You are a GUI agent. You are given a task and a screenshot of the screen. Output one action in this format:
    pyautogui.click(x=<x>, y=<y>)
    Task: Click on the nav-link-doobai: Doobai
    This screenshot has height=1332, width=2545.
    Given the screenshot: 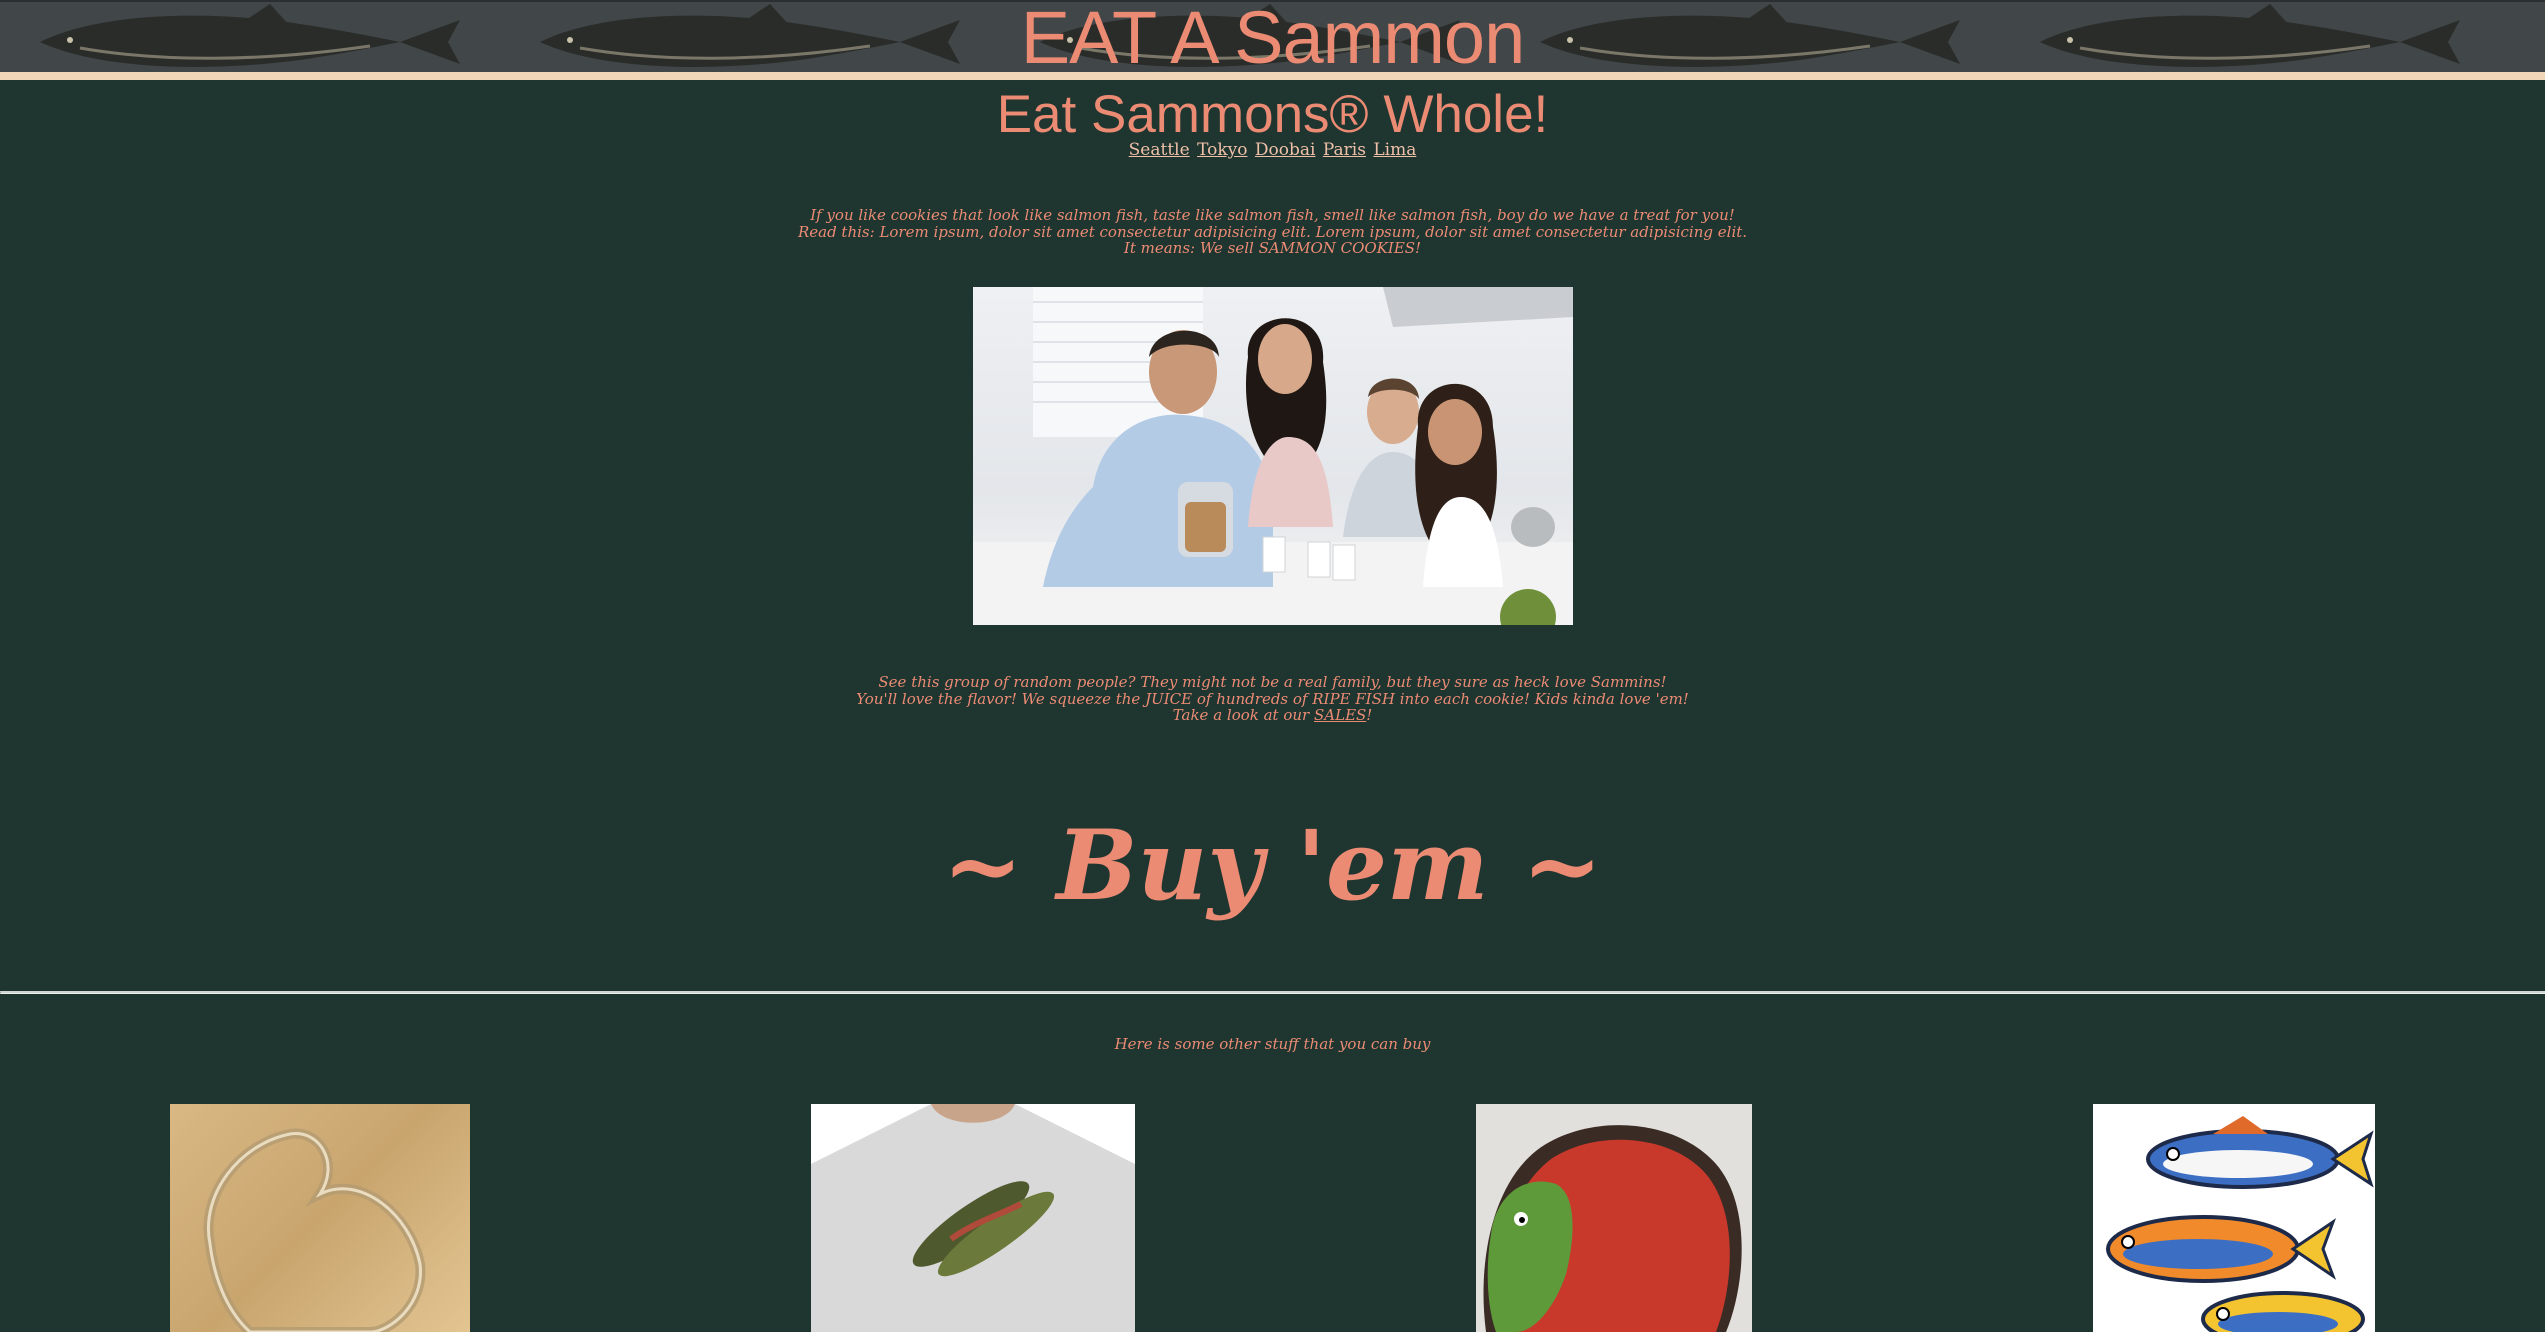 What is the action you would take?
    pyautogui.click(x=1285, y=150)
    